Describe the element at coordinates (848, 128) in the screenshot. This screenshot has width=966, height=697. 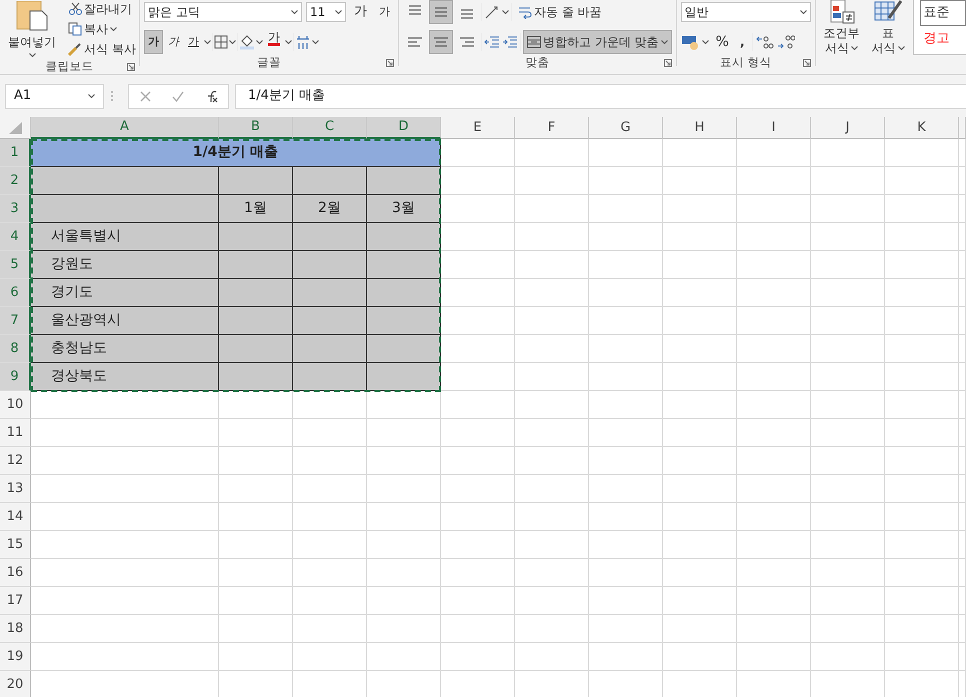
I see `column-header: J` at that location.